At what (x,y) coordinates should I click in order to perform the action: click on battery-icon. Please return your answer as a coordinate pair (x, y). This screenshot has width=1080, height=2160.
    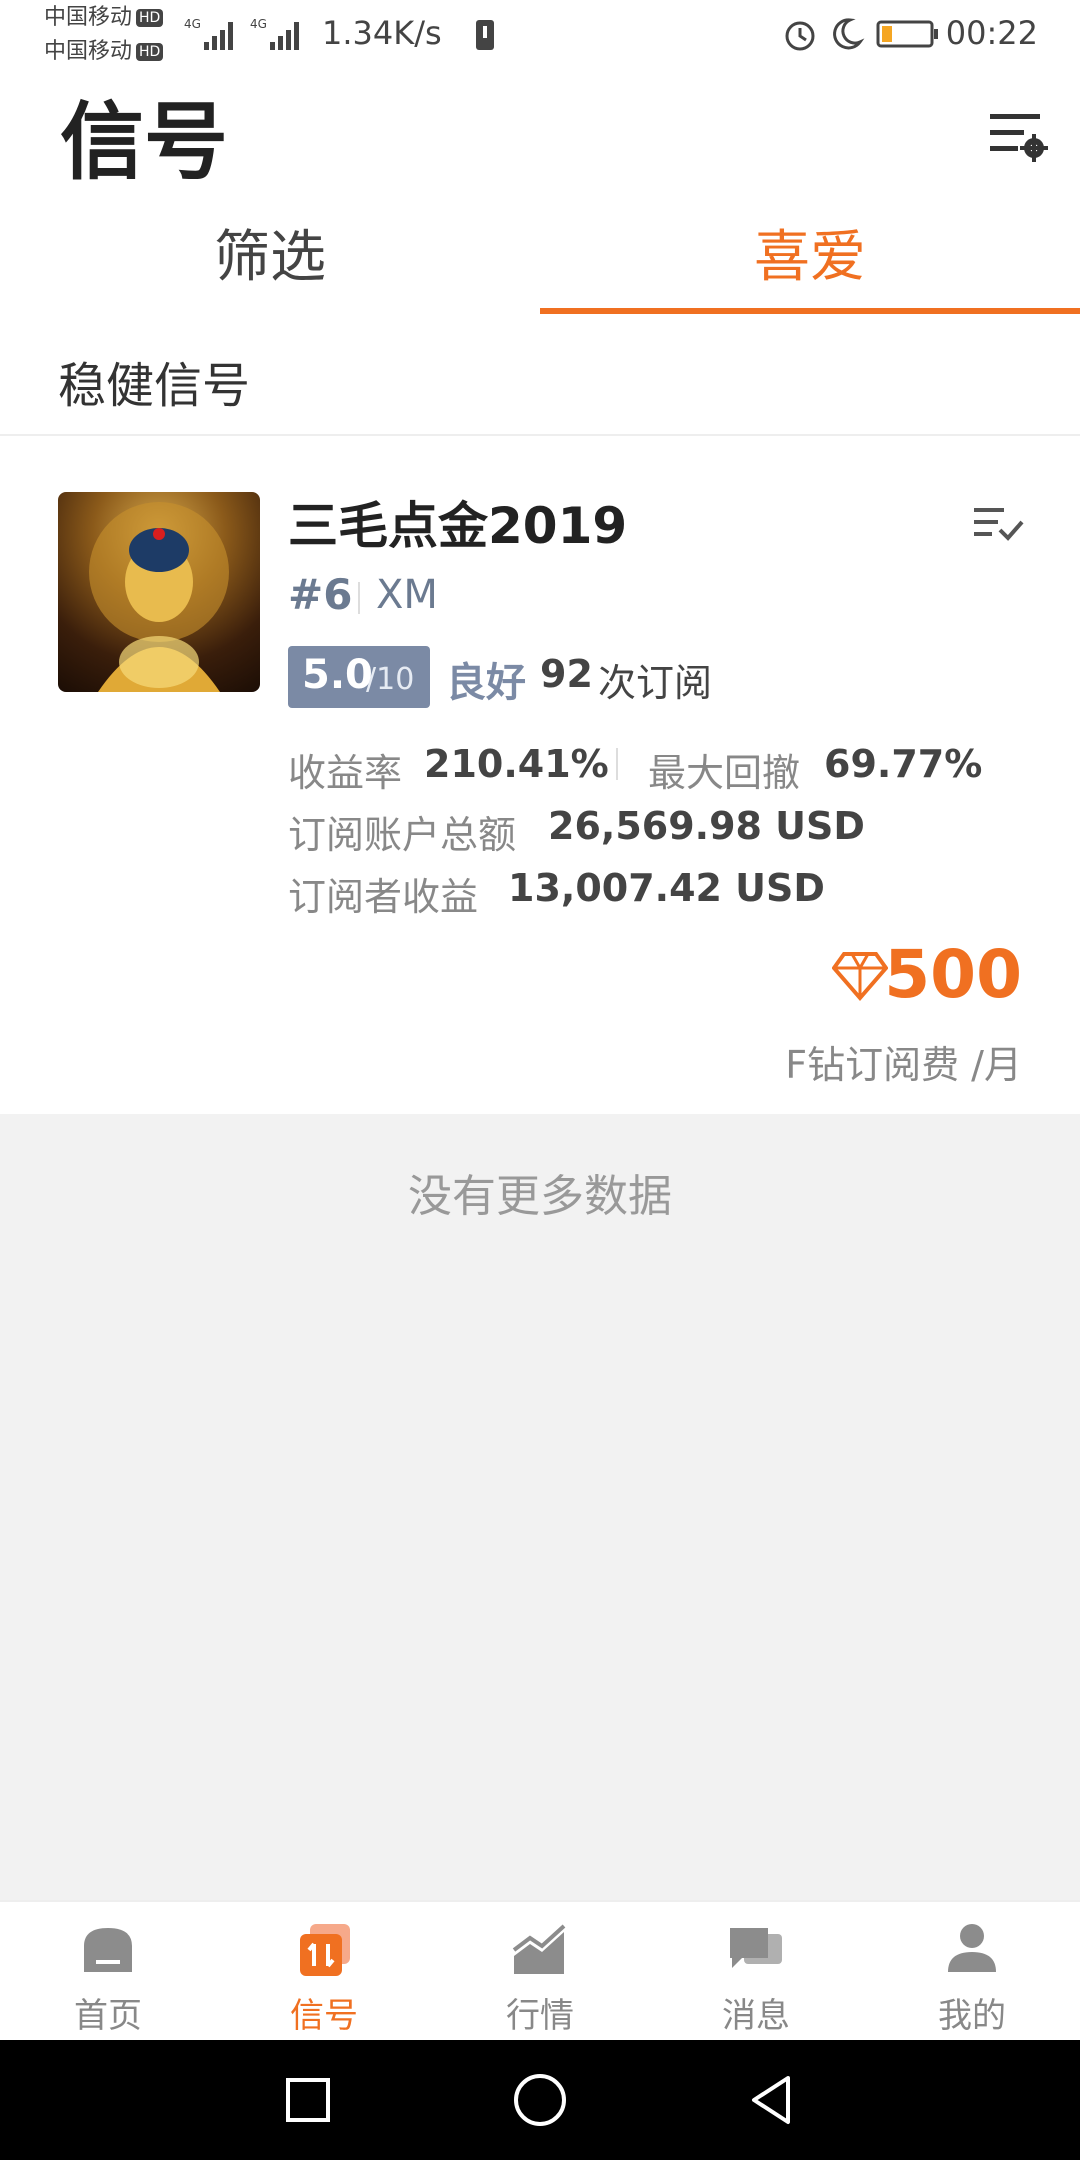
    Looking at the image, I should click on (907, 34).